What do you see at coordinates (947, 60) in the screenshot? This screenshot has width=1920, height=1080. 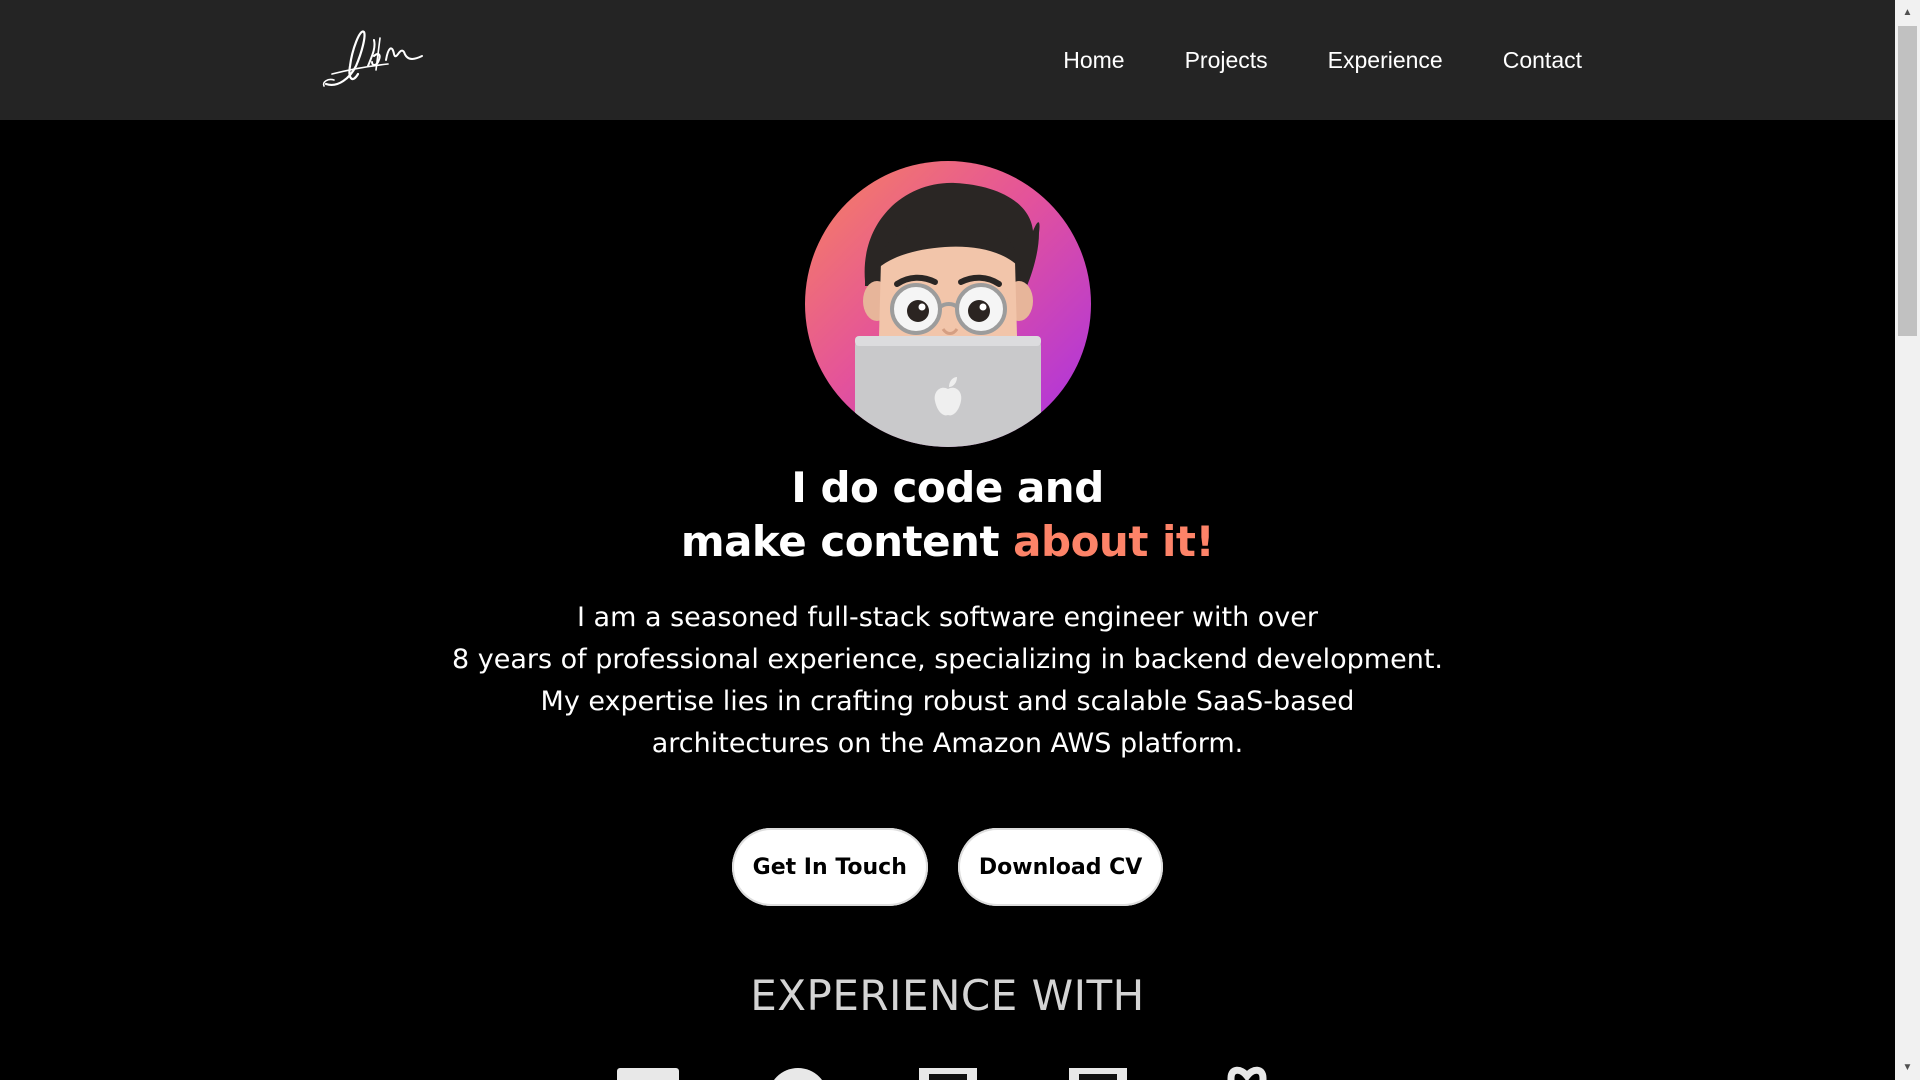 I see `top-navigation-bar: Home Projects Experience Contact` at bounding box center [947, 60].